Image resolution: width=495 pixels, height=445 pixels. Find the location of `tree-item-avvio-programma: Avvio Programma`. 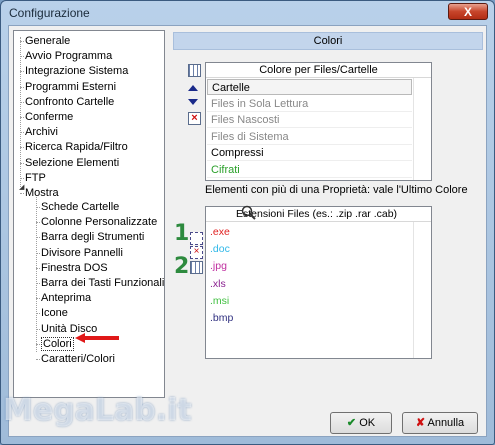

tree-item-avvio-programma: Avvio Programma is located at coordinates (66, 56).